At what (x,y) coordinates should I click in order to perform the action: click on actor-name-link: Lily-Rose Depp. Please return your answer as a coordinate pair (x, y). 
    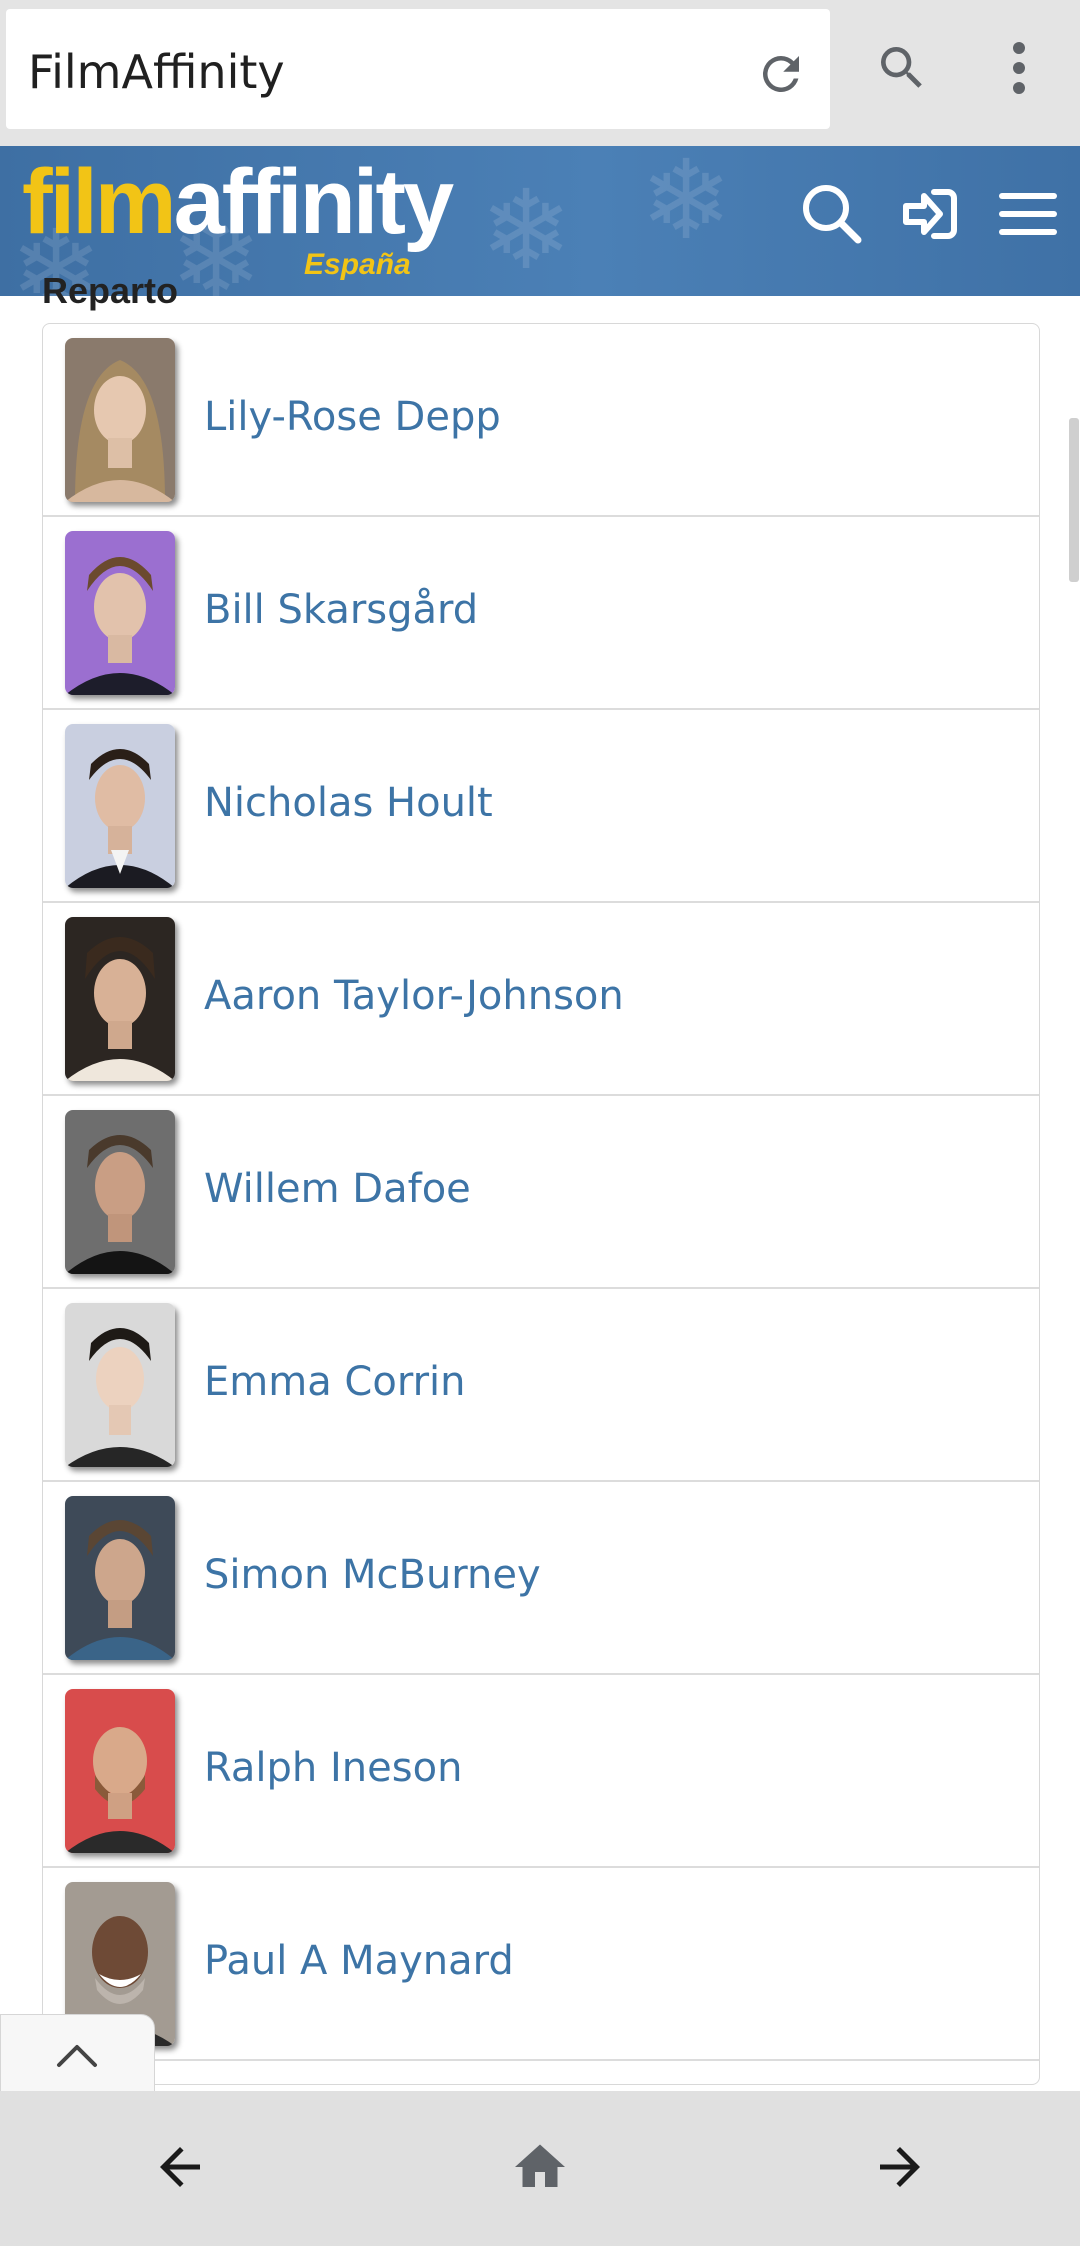
    Looking at the image, I should click on (352, 417).